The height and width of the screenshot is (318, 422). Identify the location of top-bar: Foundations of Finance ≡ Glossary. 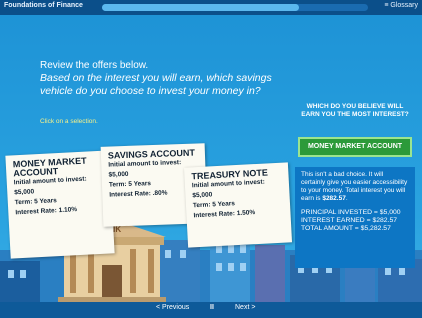
(211, 7).